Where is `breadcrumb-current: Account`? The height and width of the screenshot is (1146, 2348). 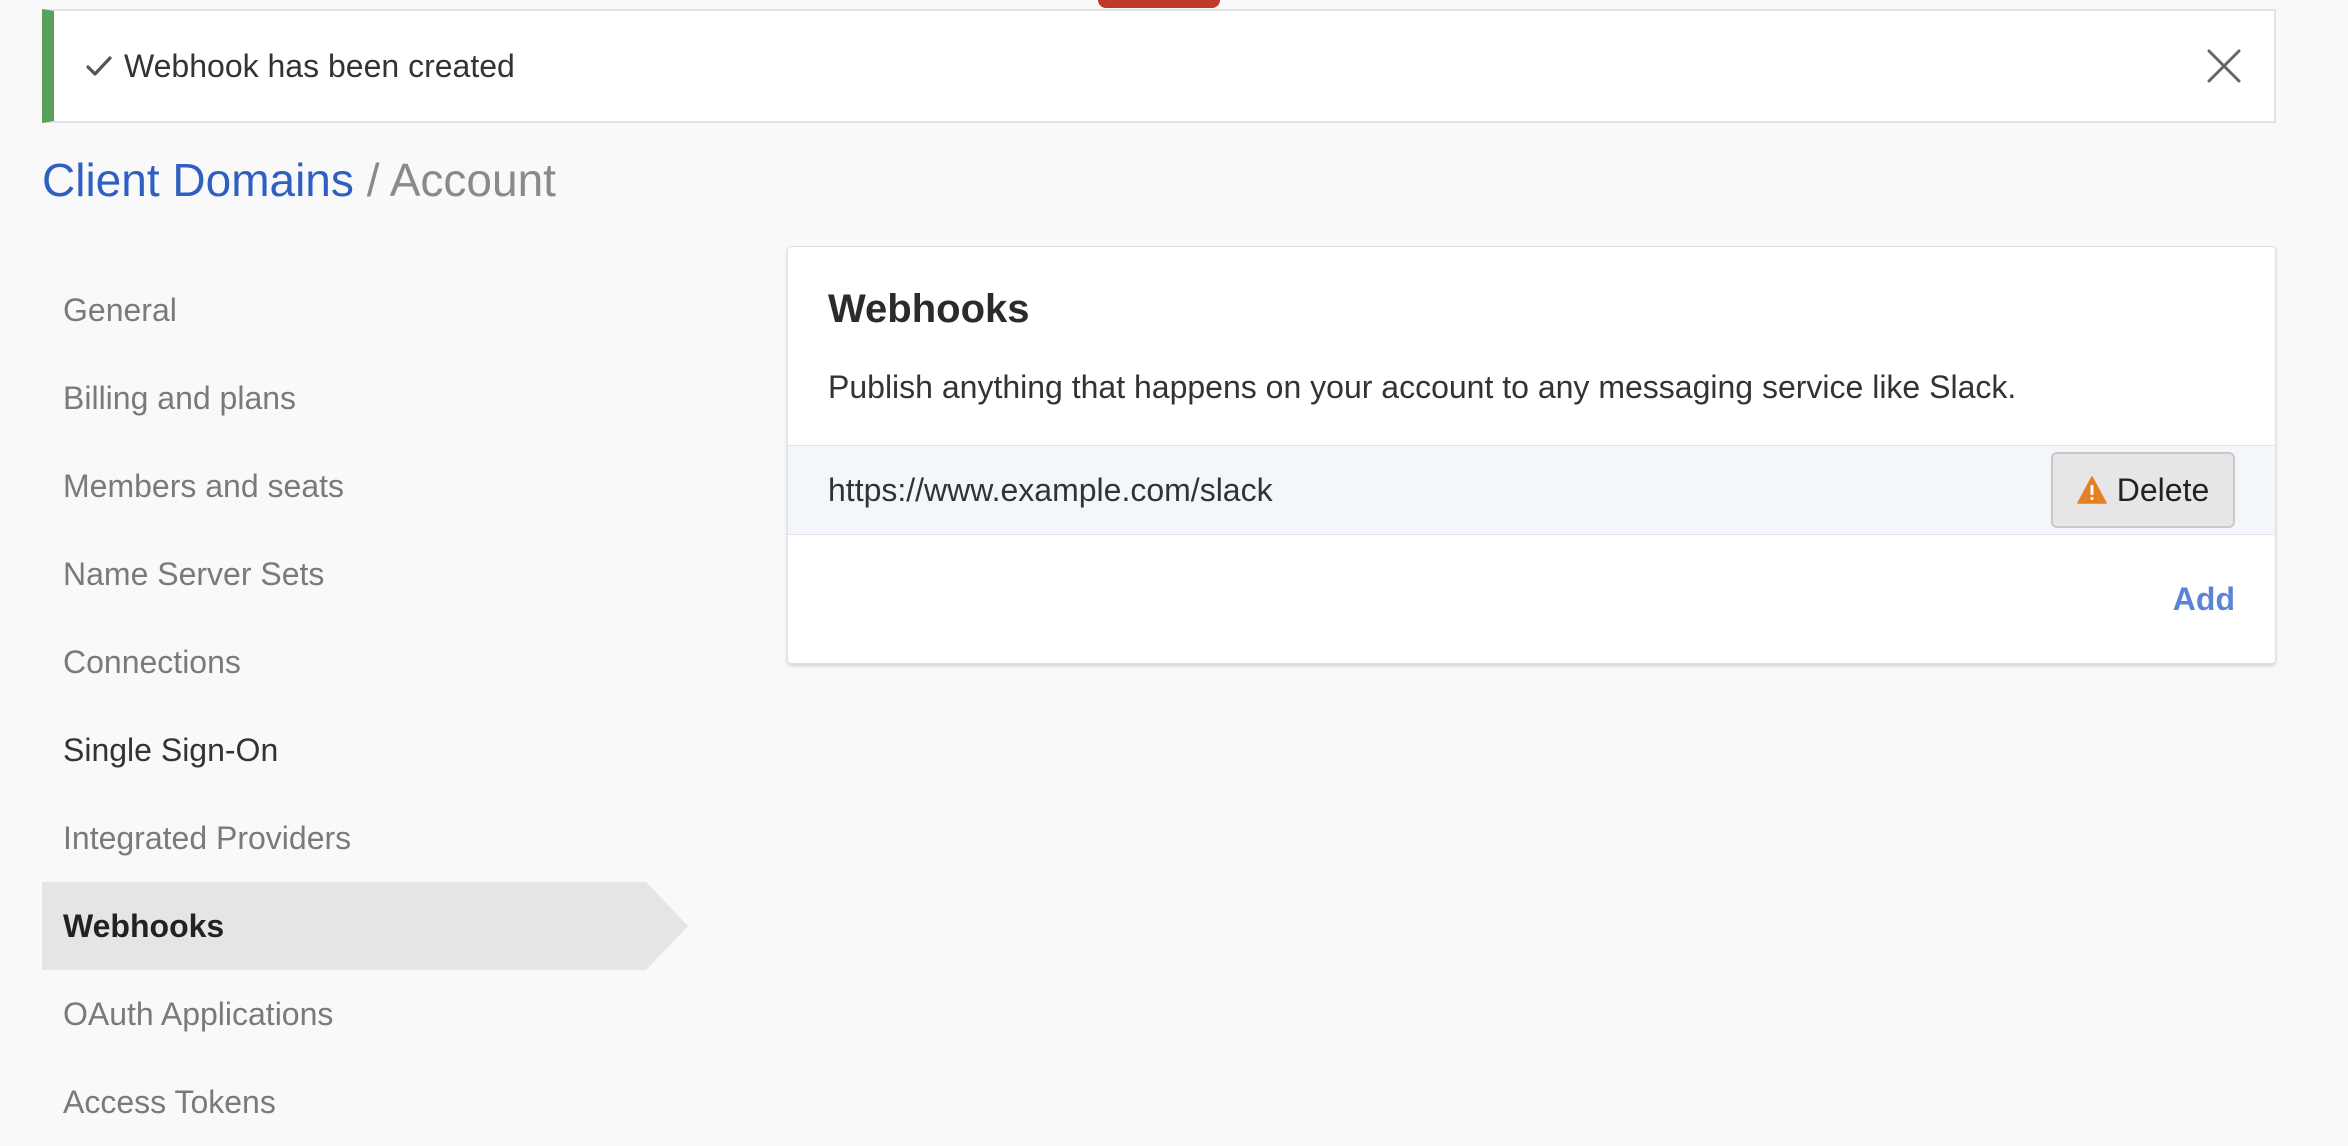 breadcrumb-current: Account is located at coordinates (472, 180).